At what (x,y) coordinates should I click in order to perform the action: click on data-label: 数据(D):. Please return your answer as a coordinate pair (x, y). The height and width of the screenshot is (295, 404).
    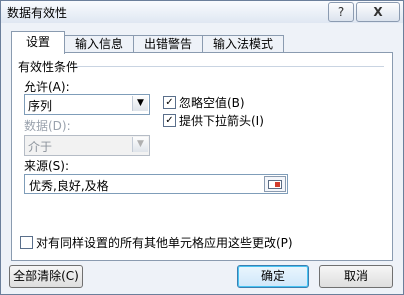
    Looking at the image, I should click on (47, 126).